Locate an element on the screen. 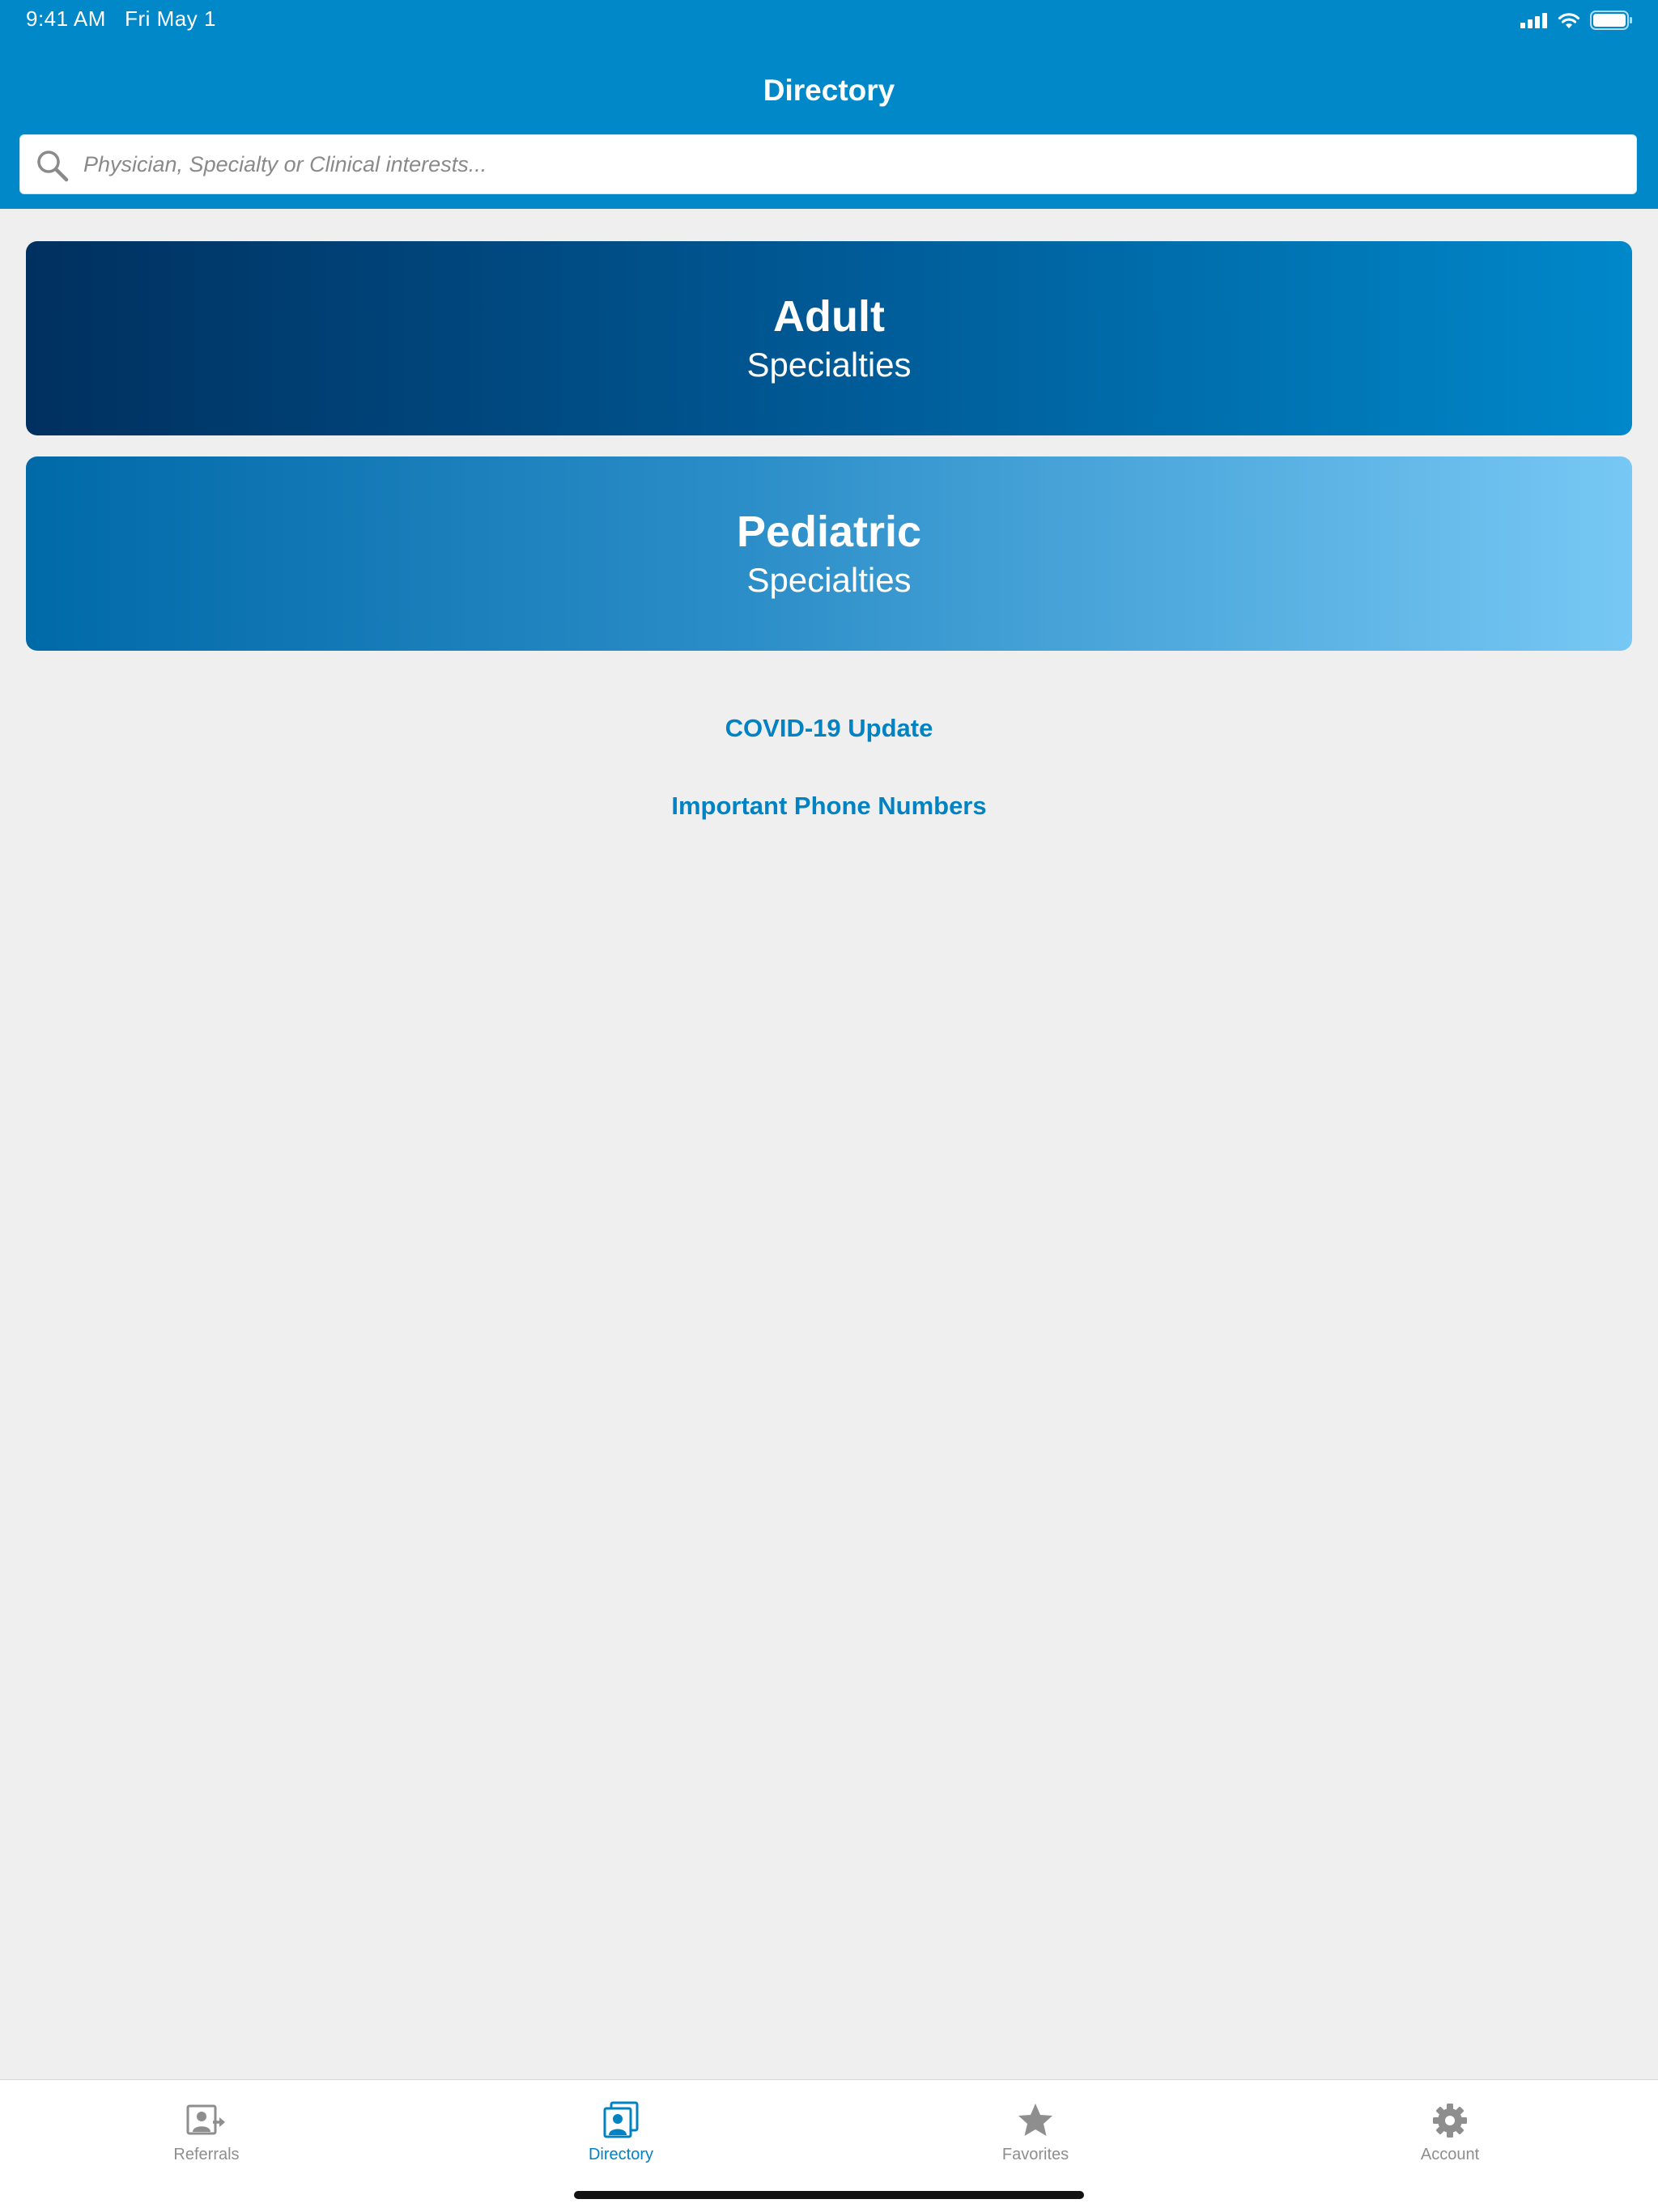 This screenshot has height=2212, width=1658. search-bar is located at coordinates (828, 164).